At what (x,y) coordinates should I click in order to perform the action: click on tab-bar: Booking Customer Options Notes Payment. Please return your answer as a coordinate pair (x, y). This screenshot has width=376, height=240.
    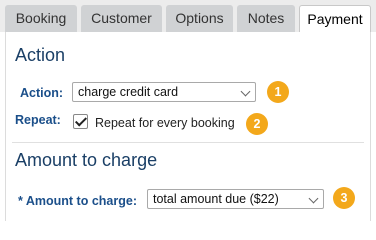
    Looking at the image, I should click on (188, 16).